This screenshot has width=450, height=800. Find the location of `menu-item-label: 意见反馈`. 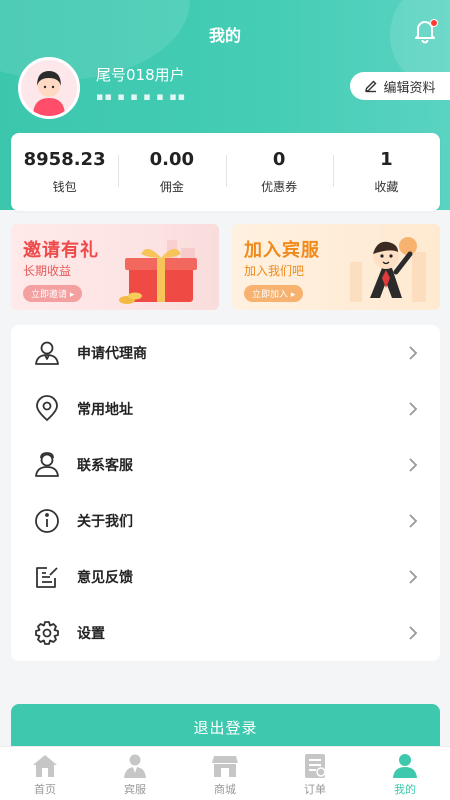

menu-item-label: 意见反馈 is located at coordinates (105, 578).